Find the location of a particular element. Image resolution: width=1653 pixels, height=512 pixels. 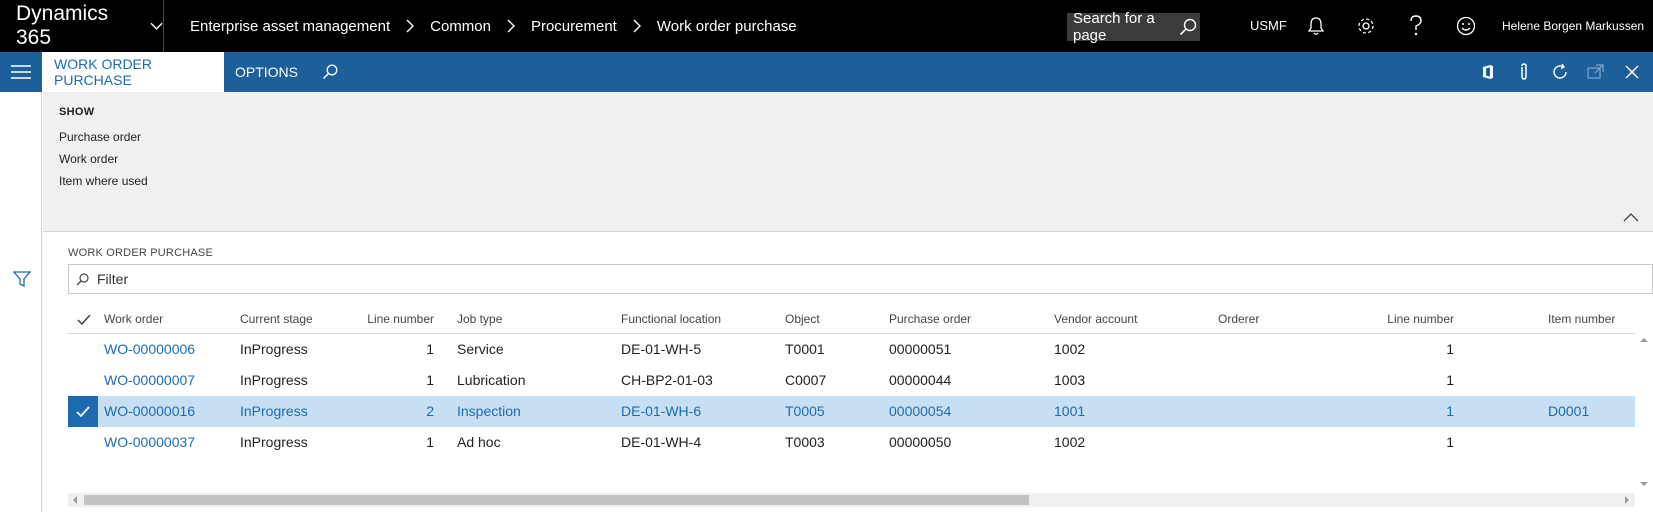

app-launcher: Dynamics 365 is located at coordinates (82, 26).